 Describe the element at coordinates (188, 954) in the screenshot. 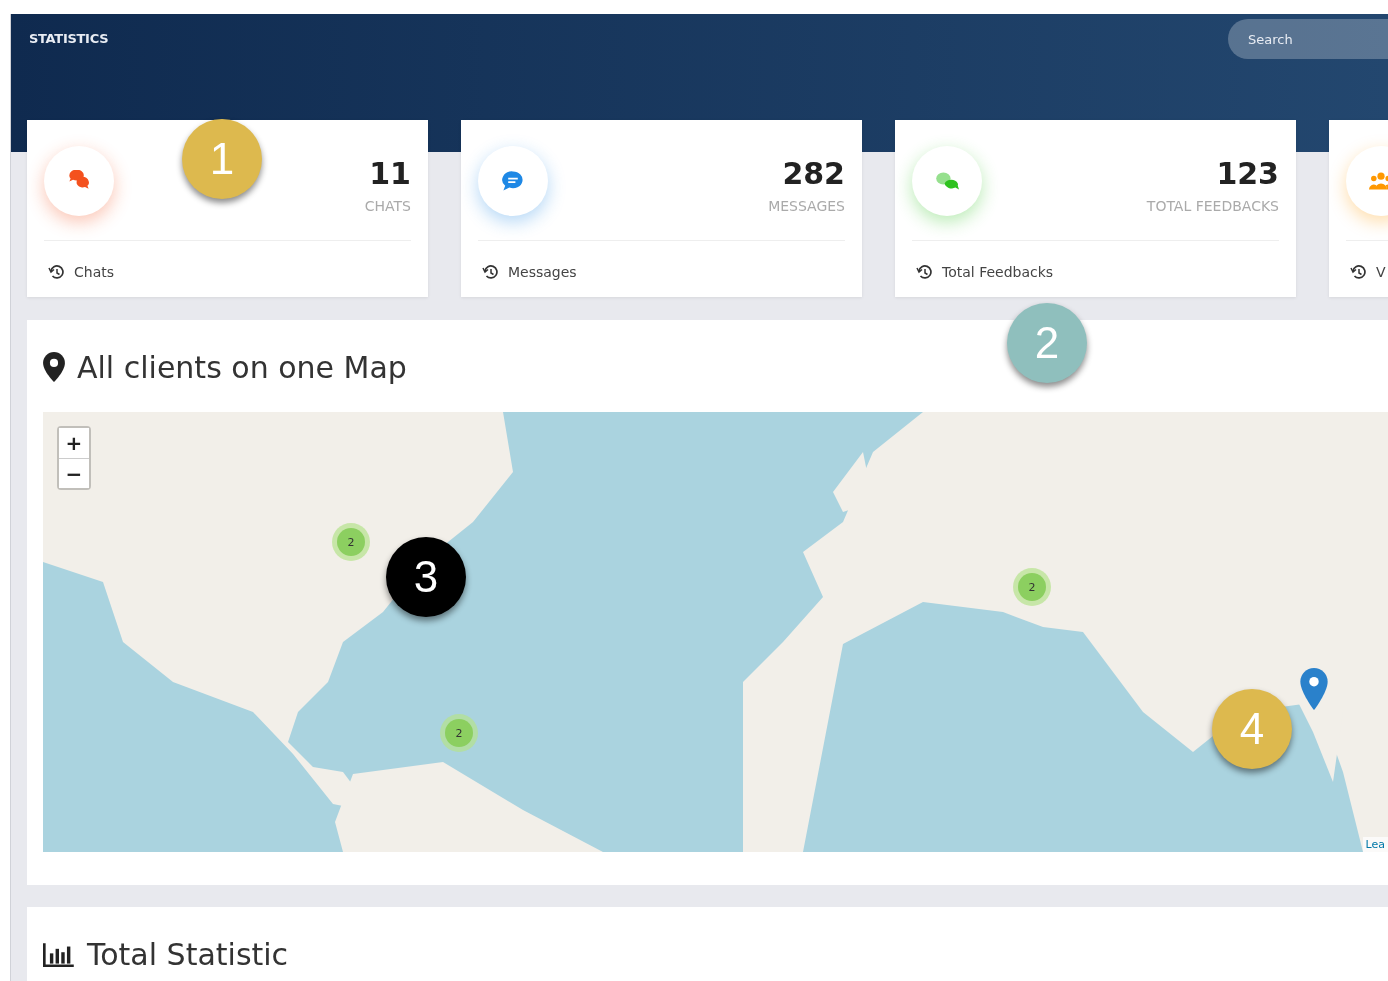

I see `panel-title: Total Statistic` at that location.